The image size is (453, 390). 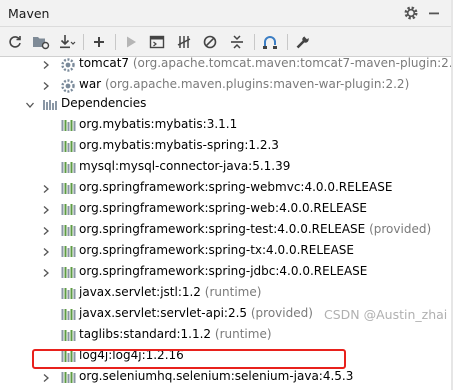 I want to click on maven-goal-icon, so click(x=157, y=42).